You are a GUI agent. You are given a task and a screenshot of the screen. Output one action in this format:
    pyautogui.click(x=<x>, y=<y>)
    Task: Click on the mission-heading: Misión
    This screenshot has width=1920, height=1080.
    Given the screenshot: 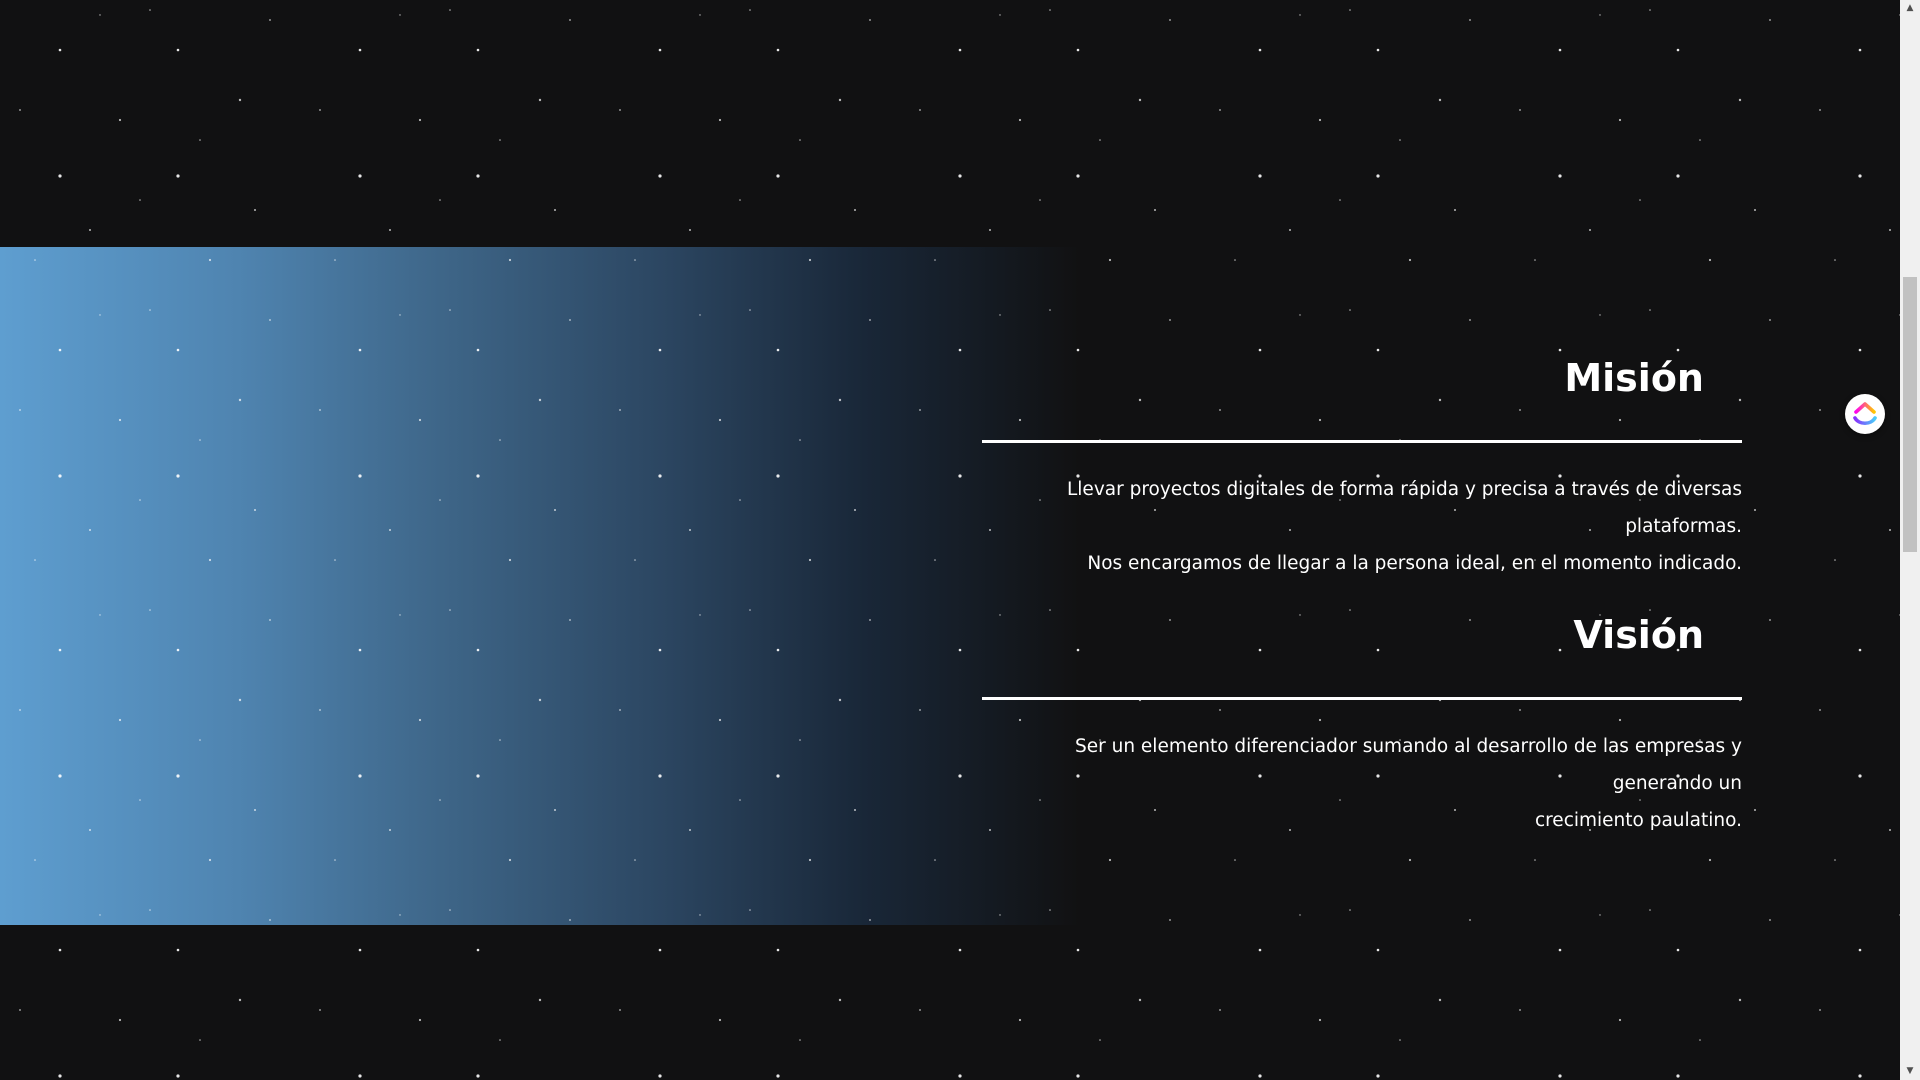 What is the action you would take?
    pyautogui.click(x=1634, y=378)
    